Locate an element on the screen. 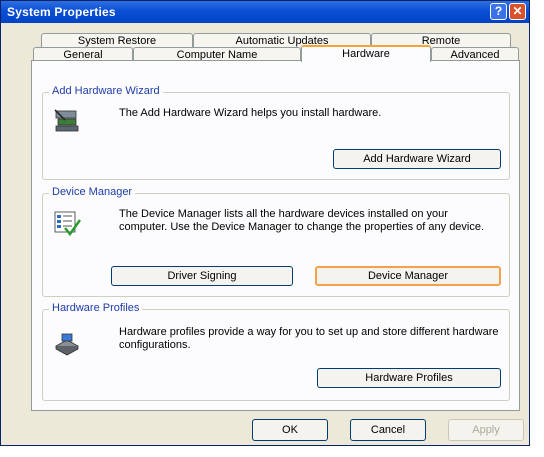 The height and width of the screenshot is (457, 544). apply-button: Apply is located at coordinates (486, 430).